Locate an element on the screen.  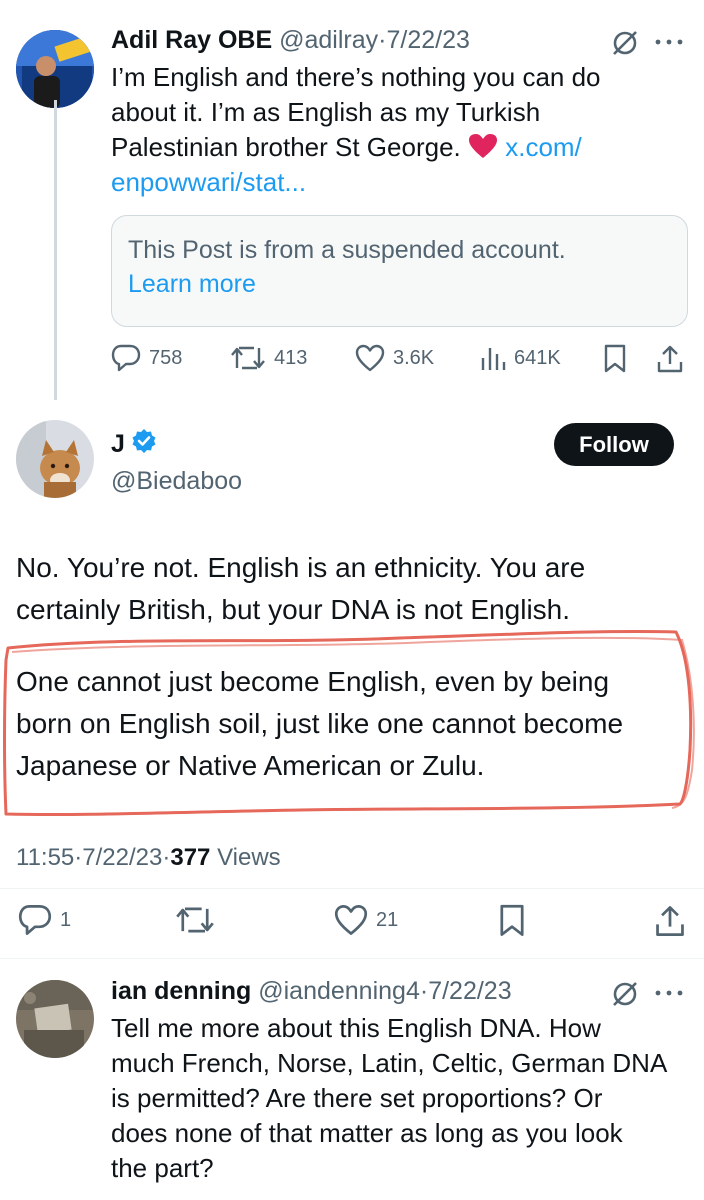
like-count: 3.6K is located at coordinates (414, 357).